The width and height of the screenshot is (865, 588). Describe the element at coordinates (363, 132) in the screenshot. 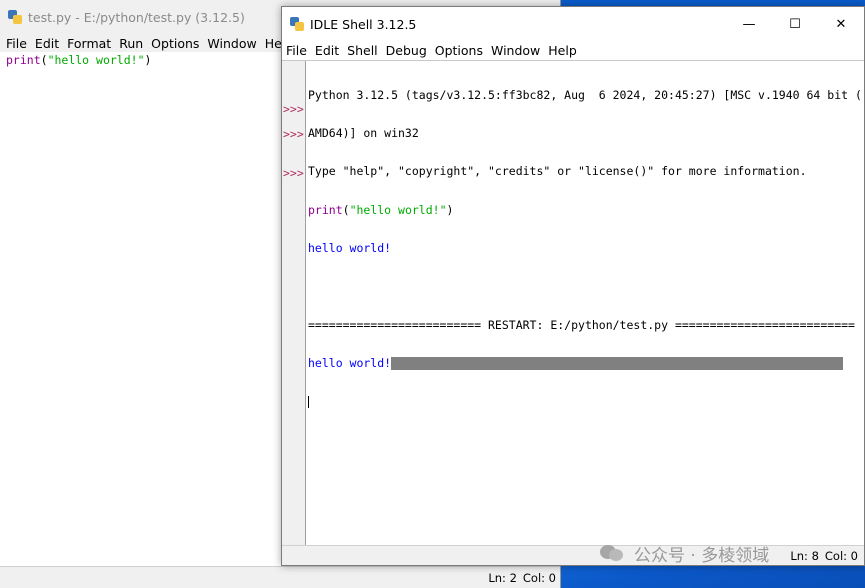

I see `banner-line: AMD64)] on win32` at that location.